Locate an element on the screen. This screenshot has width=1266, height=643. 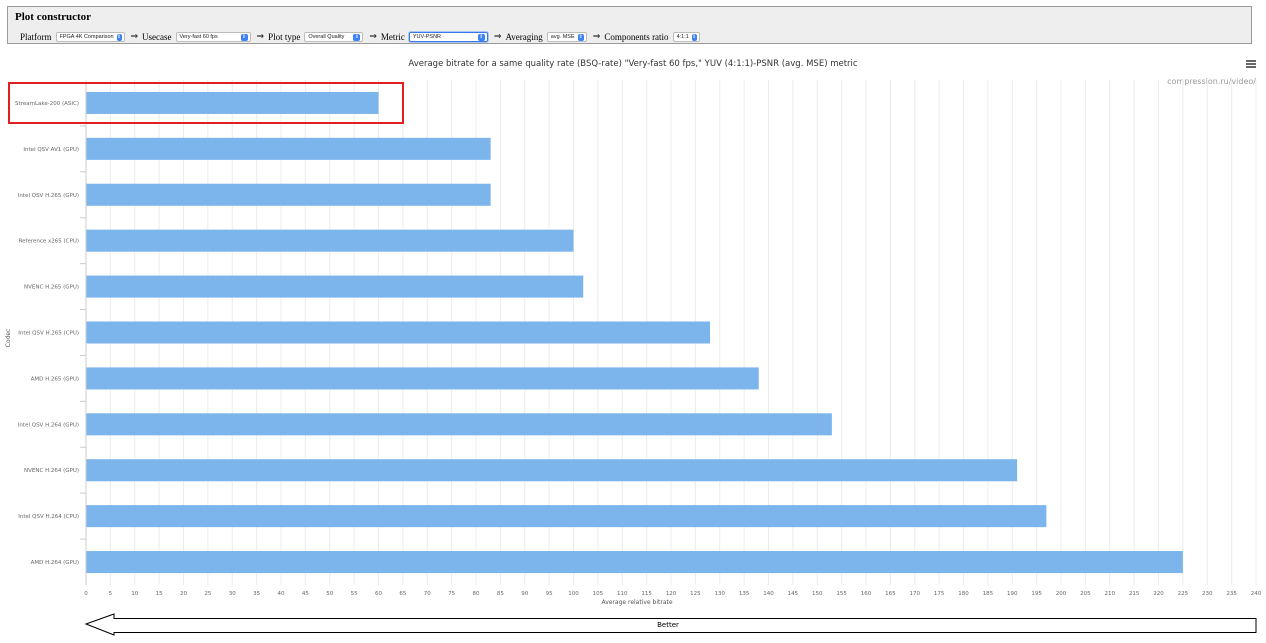
x-tick-label: 10 is located at coordinates (134, 594).